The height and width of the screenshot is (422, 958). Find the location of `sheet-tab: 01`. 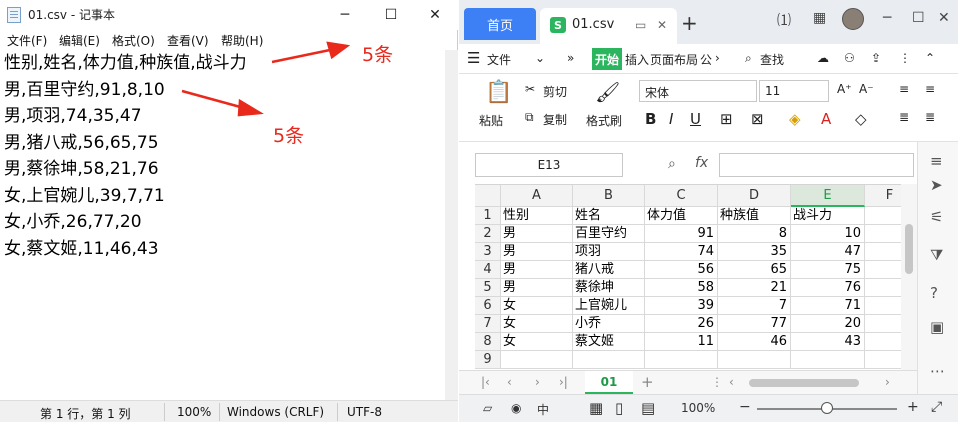

sheet-tab: 01 is located at coordinates (609, 382).